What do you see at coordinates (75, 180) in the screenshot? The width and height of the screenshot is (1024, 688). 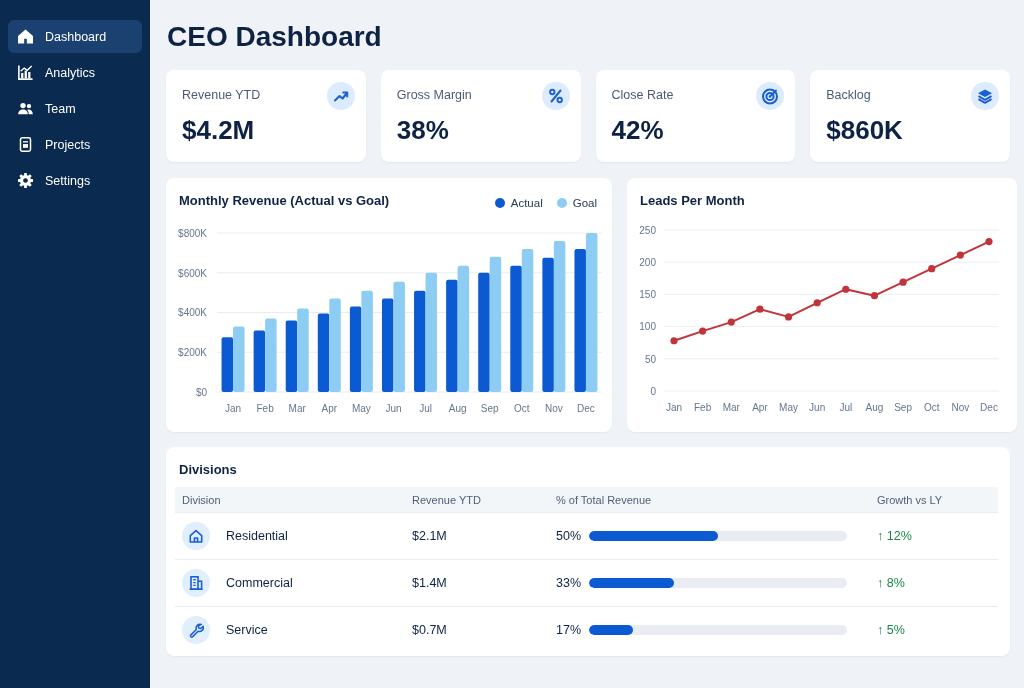 I see `nav-item: Settings` at bounding box center [75, 180].